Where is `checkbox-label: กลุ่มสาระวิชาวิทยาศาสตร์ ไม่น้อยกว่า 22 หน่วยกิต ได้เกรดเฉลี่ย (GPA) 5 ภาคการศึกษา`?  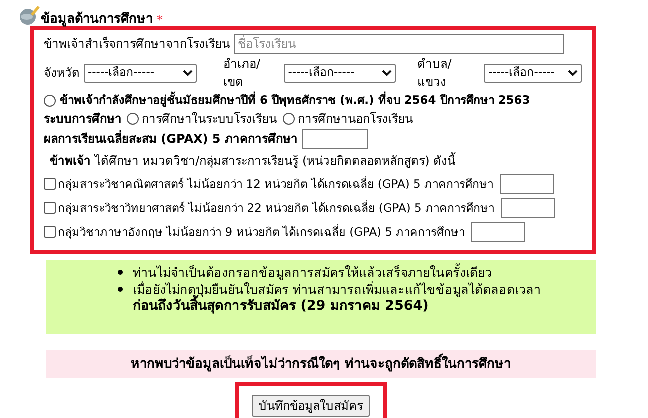
checkbox-label: กลุ่มสาระวิชาวิทยาศาสตร์ ไม่น้อยกว่า 22 หน่วยกิต ได้เกรดเฉลี่ย (GPA) 5 ภาคการศึกษา is located at coordinates (276, 208).